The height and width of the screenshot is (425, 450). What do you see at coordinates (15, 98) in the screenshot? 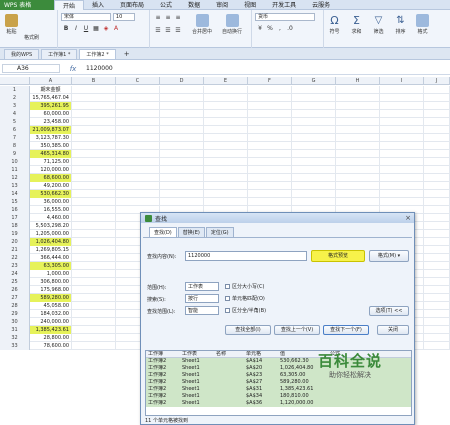
I see `row-header: 2` at bounding box center [15, 98].